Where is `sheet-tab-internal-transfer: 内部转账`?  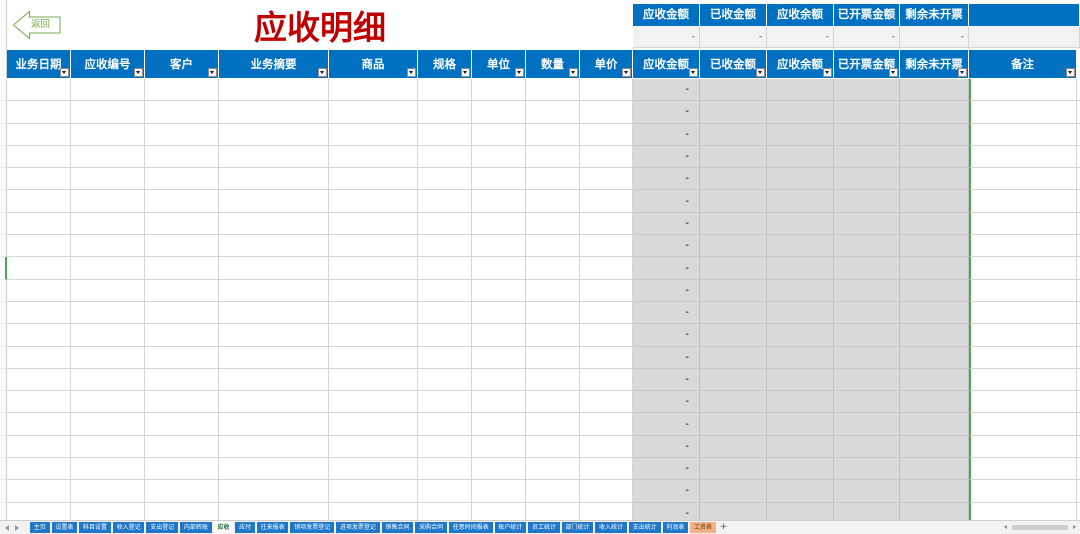 sheet-tab-internal-transfer: 内部转账 is located at coordinates (196, 527).